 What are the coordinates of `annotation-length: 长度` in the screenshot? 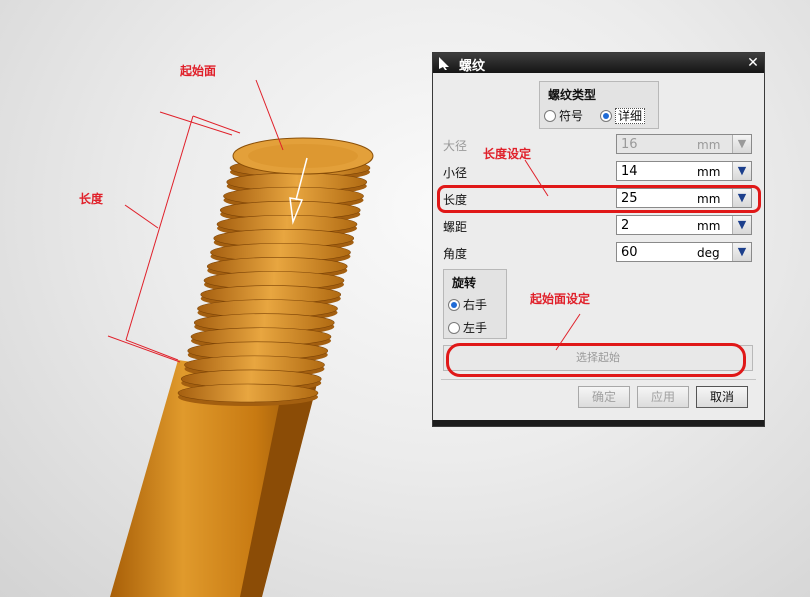 It's located at (91, 199).